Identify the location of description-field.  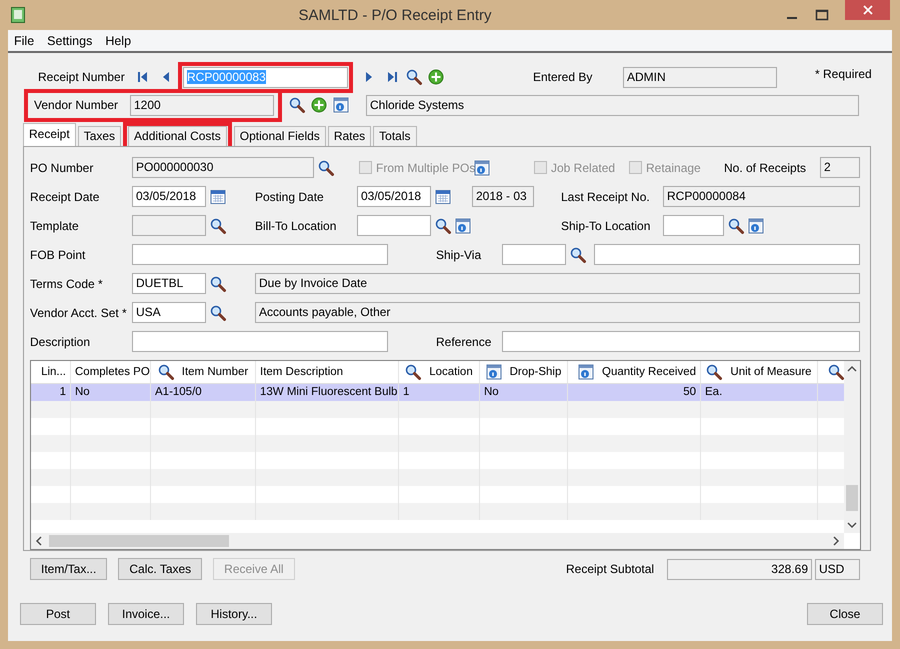
(260, 341).